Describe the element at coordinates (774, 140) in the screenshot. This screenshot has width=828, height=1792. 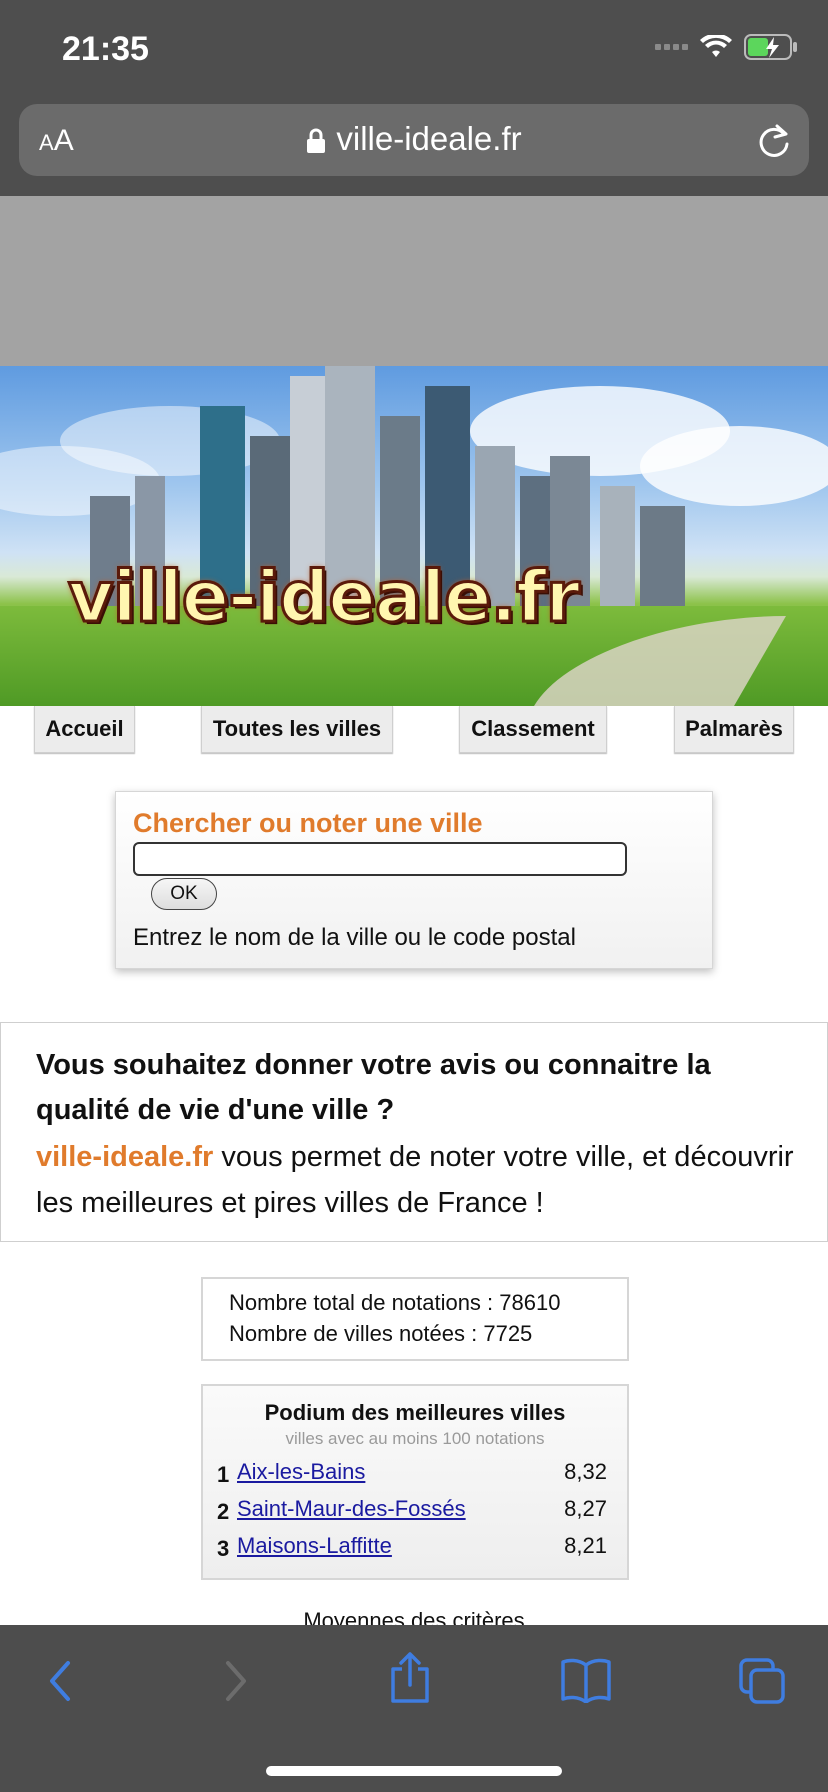
I see `reload-icon` at that location.